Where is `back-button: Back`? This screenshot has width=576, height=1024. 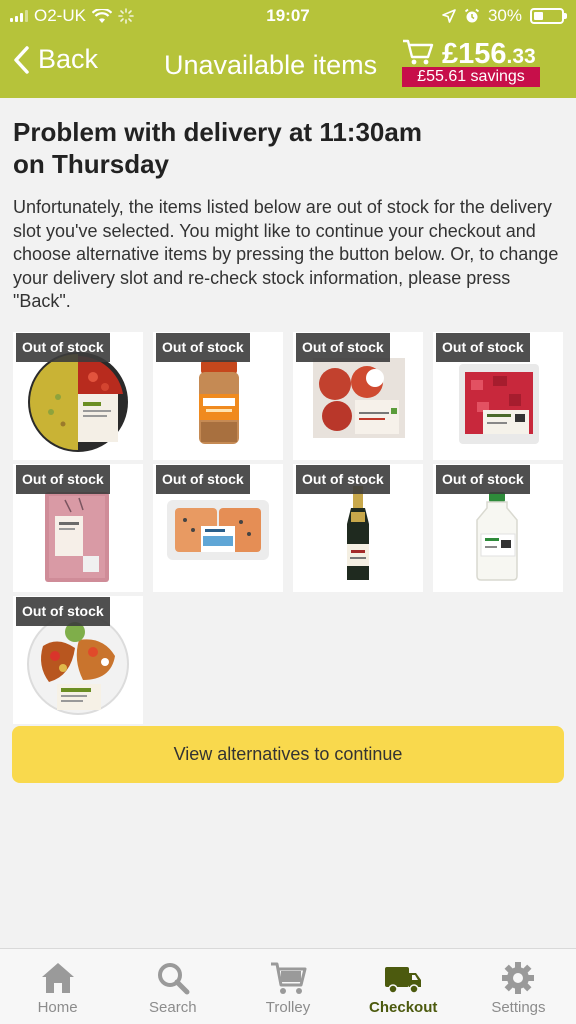
back-button: Back is located at coordinates (55, 59).